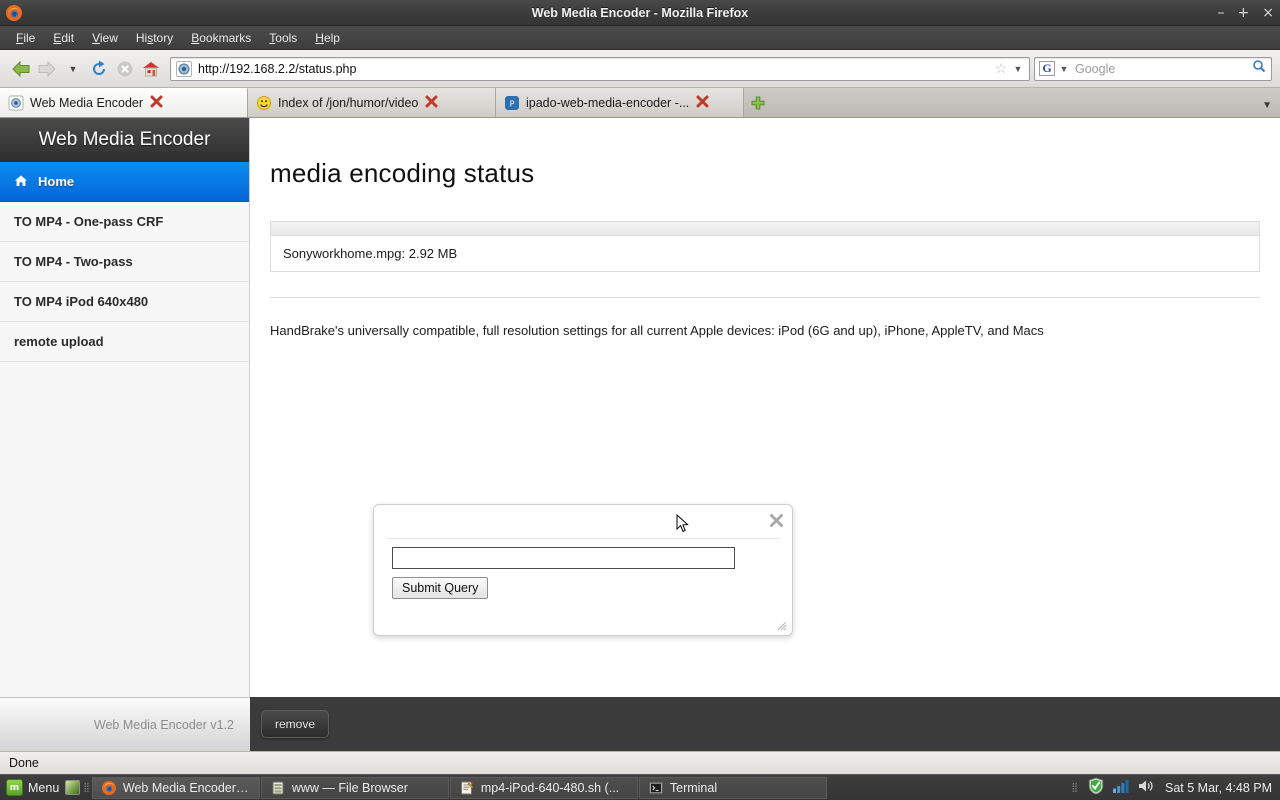 The width and height of the screenshot is (1280, 800). What do you see at coordinates (765, 724) in the screenshot?
I see `content-footer: remove` at bounding box center [765, 724].